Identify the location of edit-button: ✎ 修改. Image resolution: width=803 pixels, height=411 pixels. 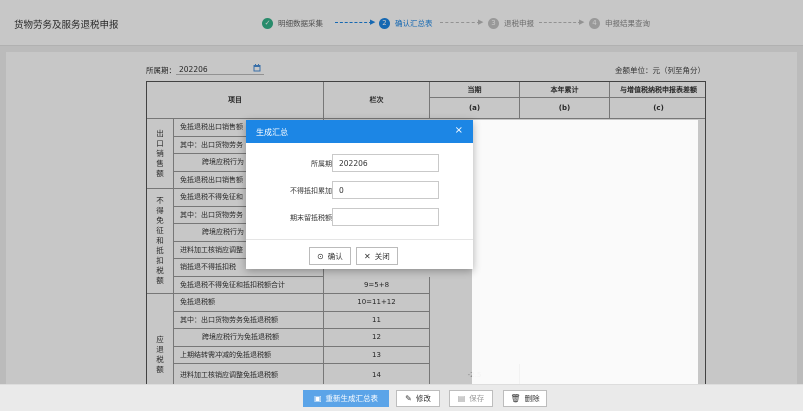
(418, 398).